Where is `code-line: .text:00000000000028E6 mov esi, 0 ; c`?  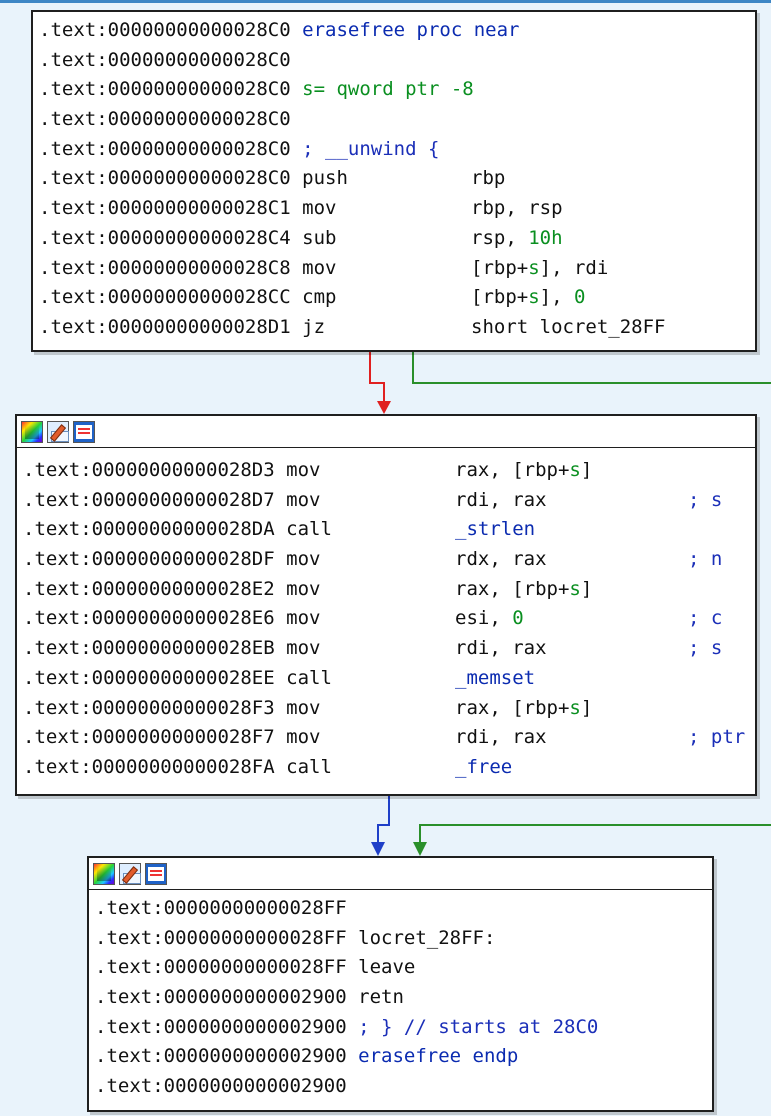
code-line: .text:00000000000028E6 mov esi, 0 ; c is located at coordinates (389, 619).